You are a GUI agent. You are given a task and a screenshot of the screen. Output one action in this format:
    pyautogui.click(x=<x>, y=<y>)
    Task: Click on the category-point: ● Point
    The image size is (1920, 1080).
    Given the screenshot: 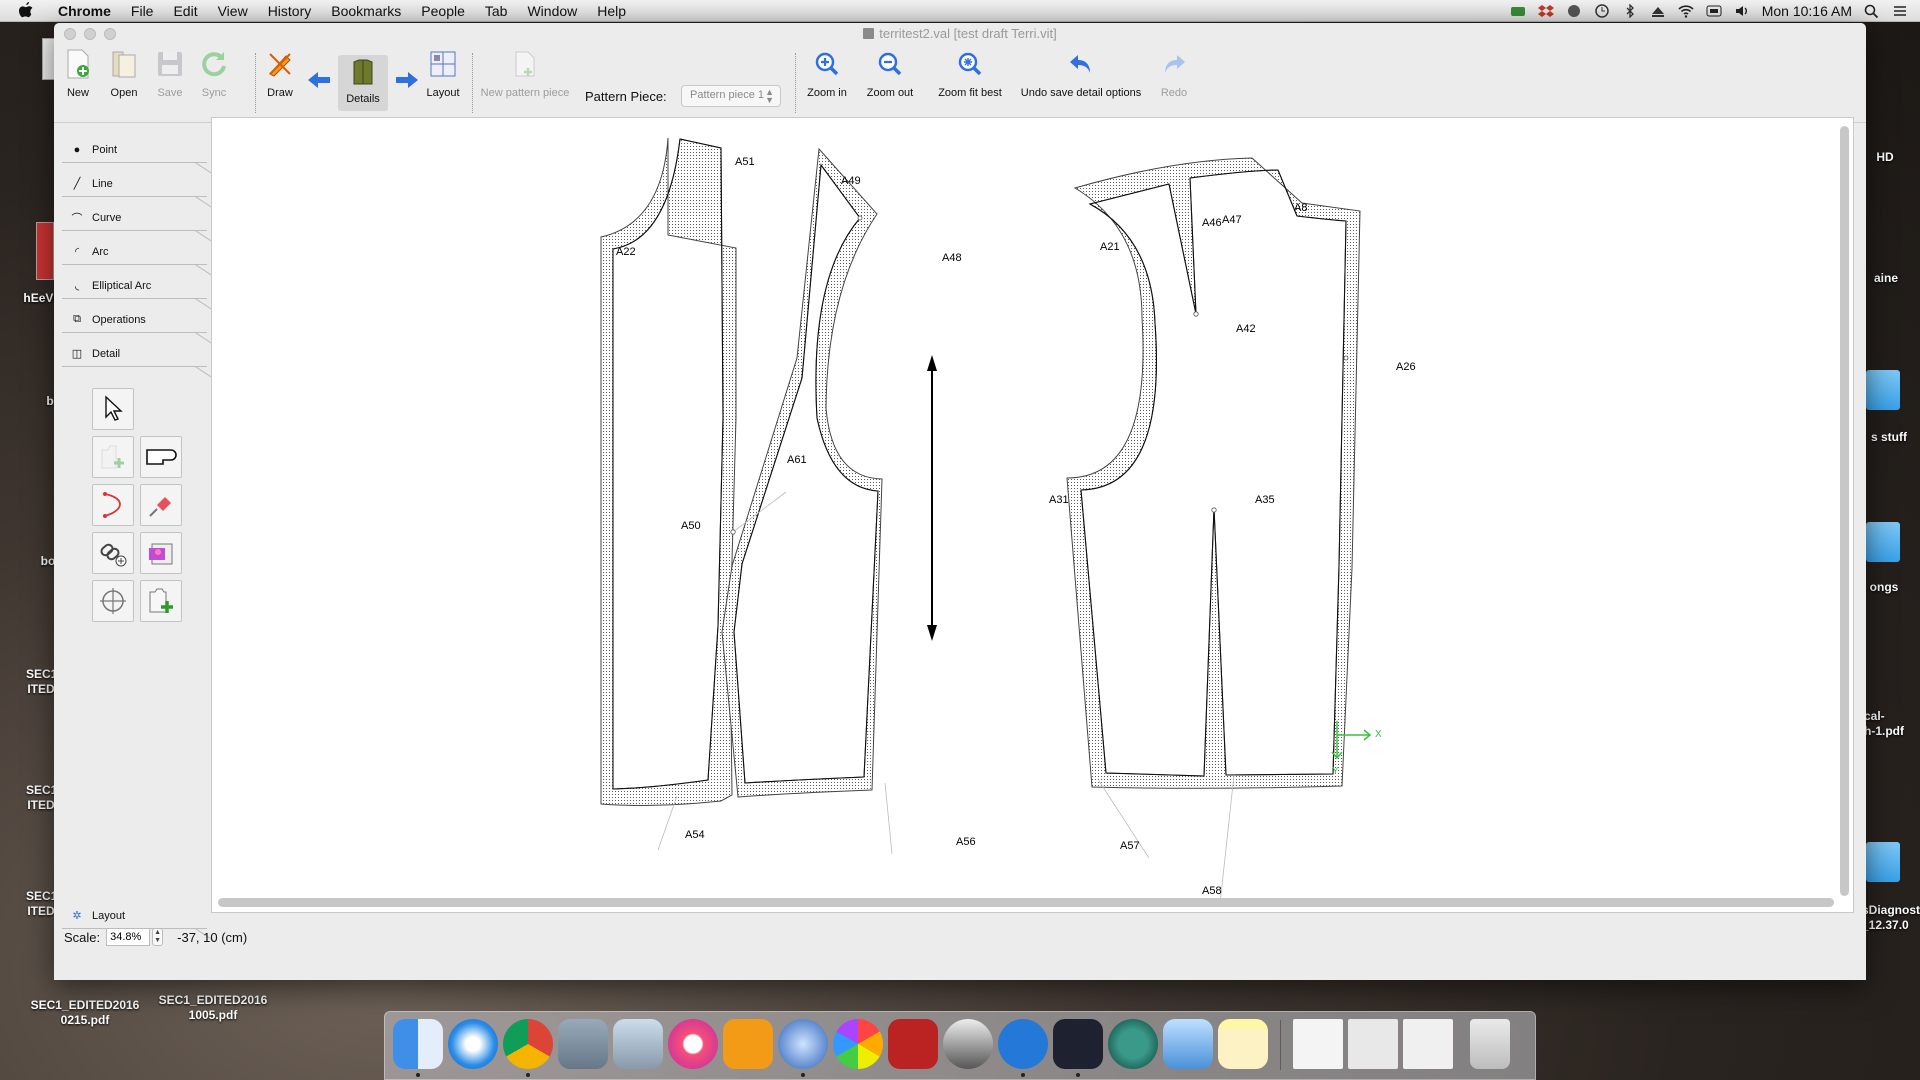 What is the action you would take?
    pyautogui.click(x=134, y=150)
    